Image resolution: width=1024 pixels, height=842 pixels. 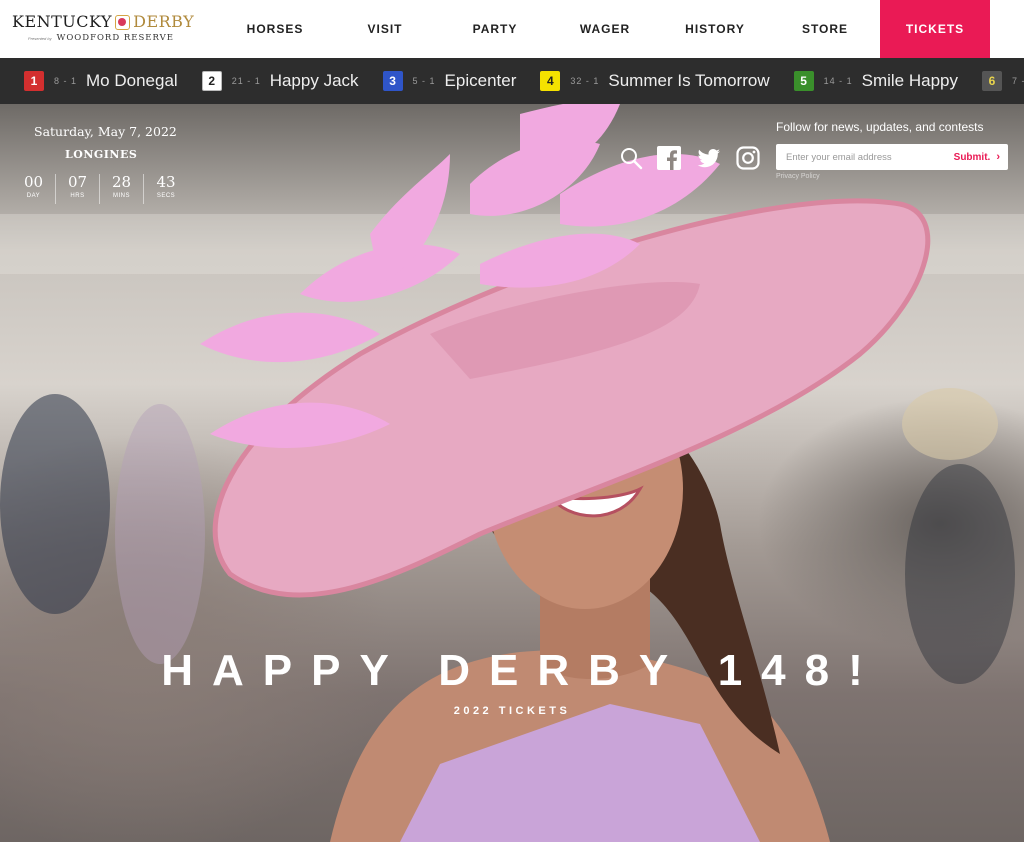 I want to click on ticker-horse: 6 7 - 1, so click(x=1003, y=81).